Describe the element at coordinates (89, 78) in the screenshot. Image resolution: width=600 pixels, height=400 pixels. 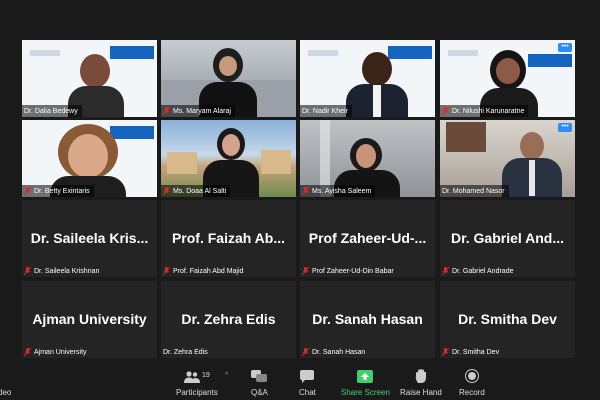
I see `video-tile: Dr. Dalia Bedewy` at that location.